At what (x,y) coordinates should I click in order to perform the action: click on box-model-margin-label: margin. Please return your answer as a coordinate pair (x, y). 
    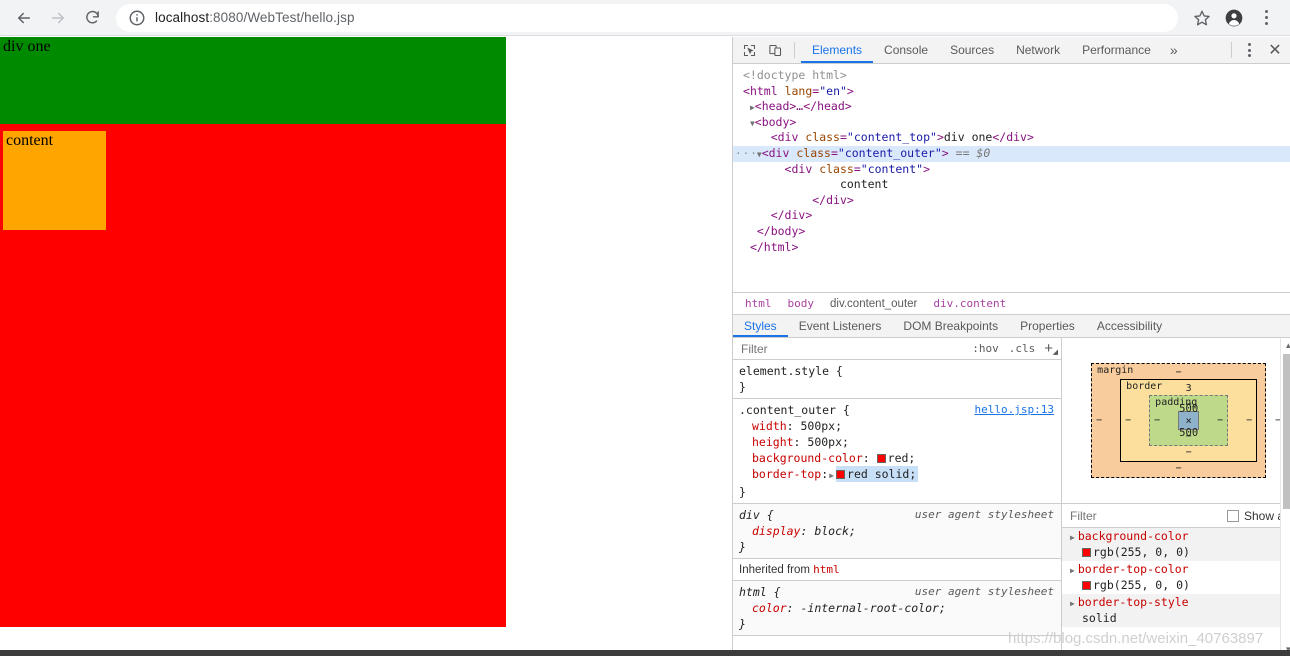
    Looking at the image, I should click on (1115, 370).